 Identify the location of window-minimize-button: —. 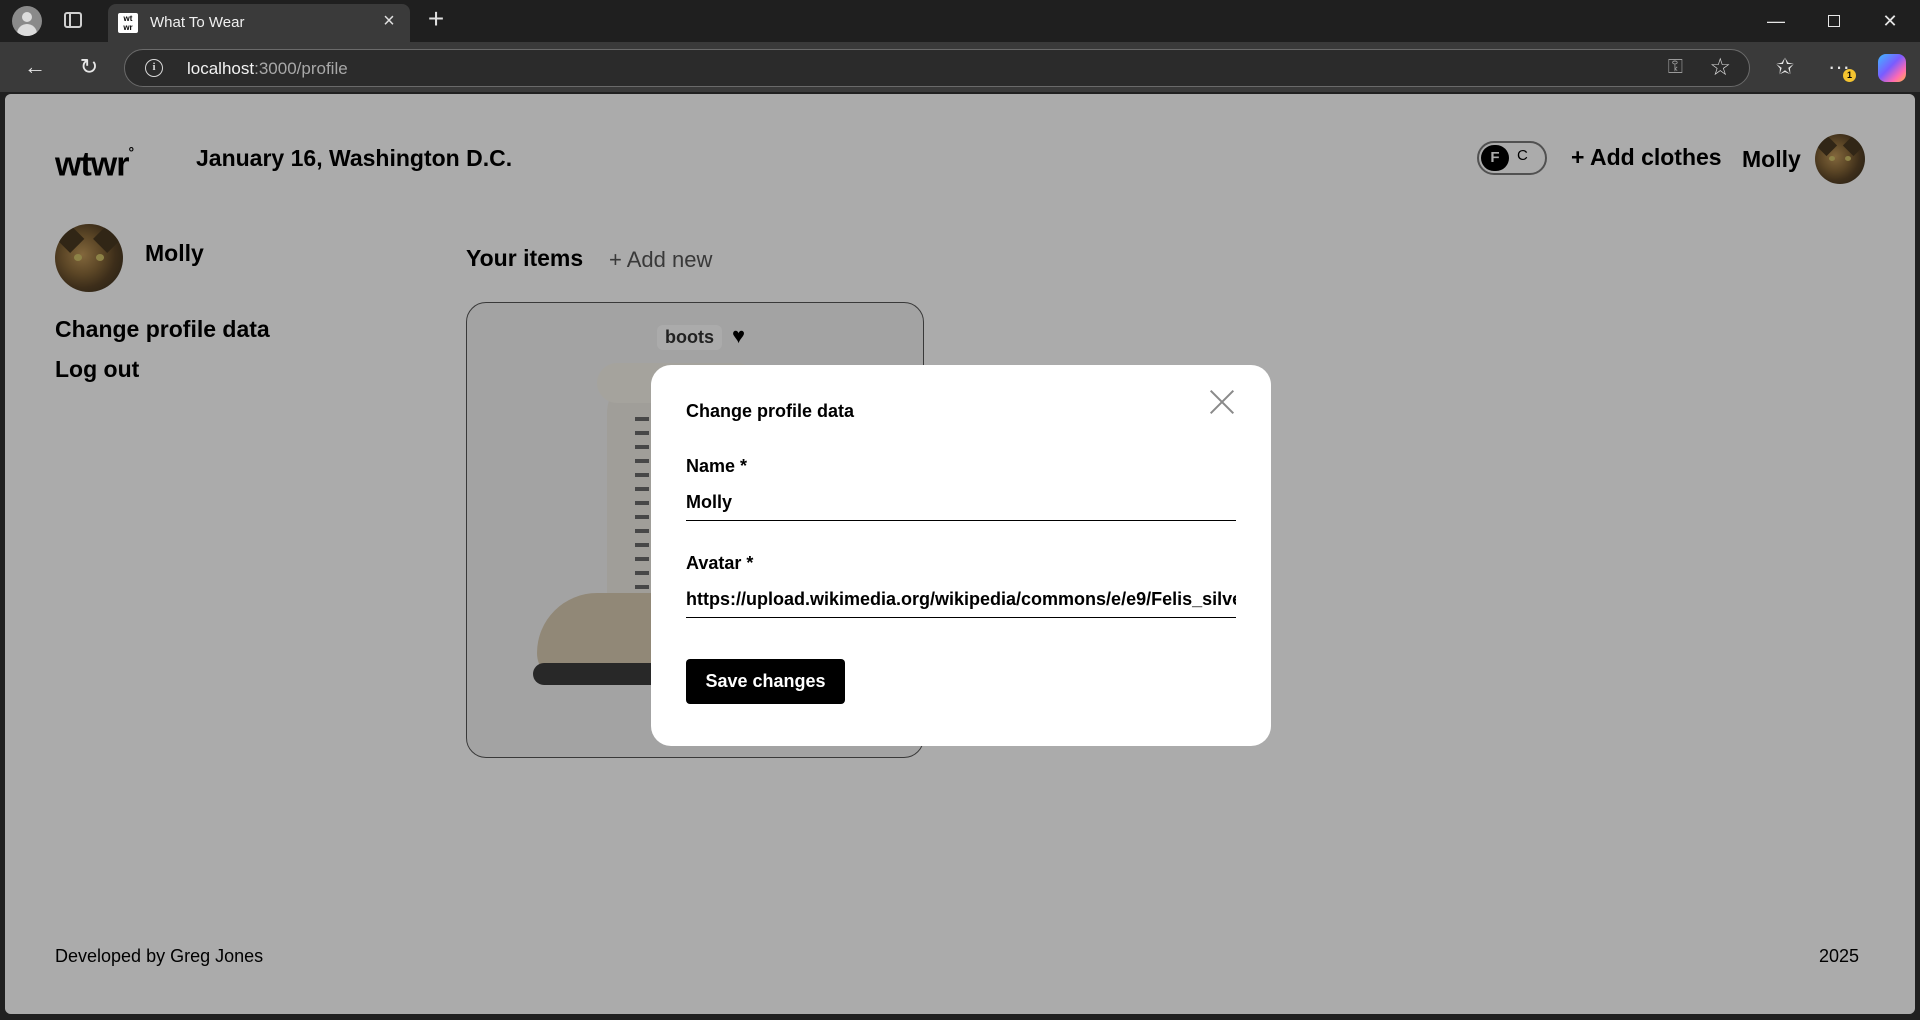
(1776, 21).